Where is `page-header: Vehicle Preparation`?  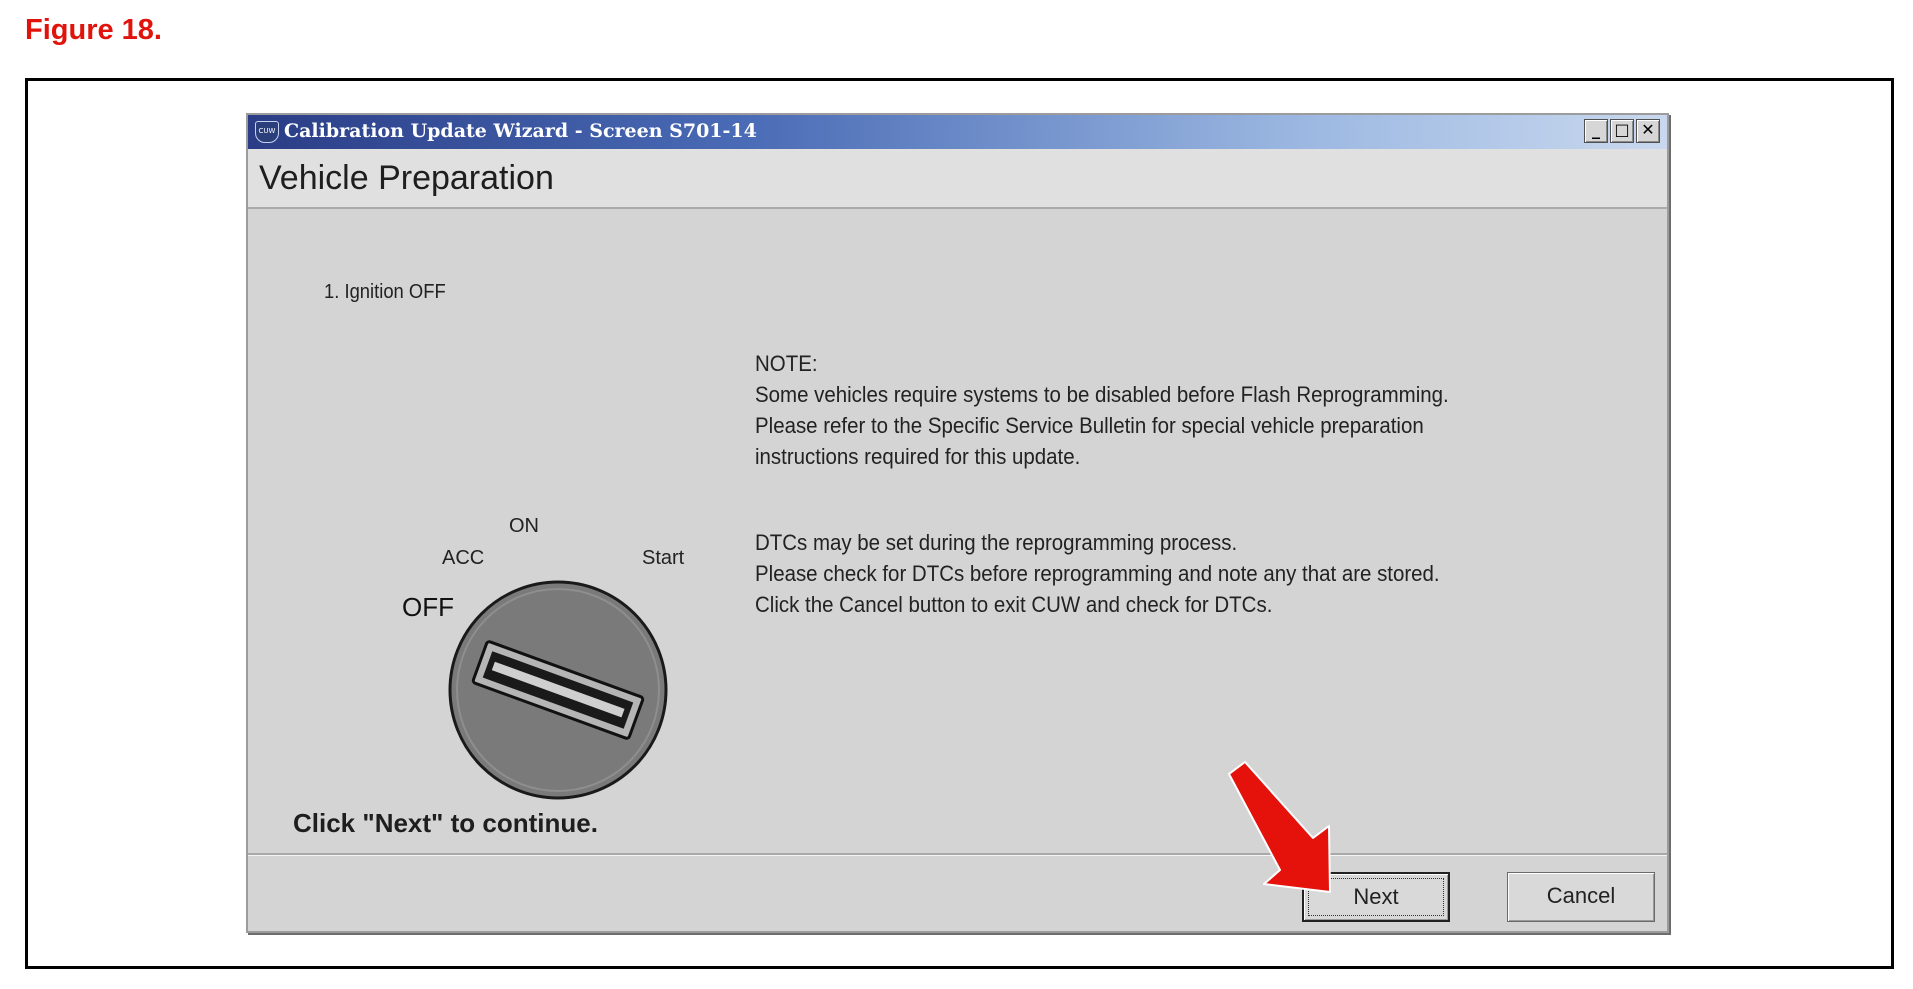
page-header: Vehicle Preparation is located at coordinates (957, 179).